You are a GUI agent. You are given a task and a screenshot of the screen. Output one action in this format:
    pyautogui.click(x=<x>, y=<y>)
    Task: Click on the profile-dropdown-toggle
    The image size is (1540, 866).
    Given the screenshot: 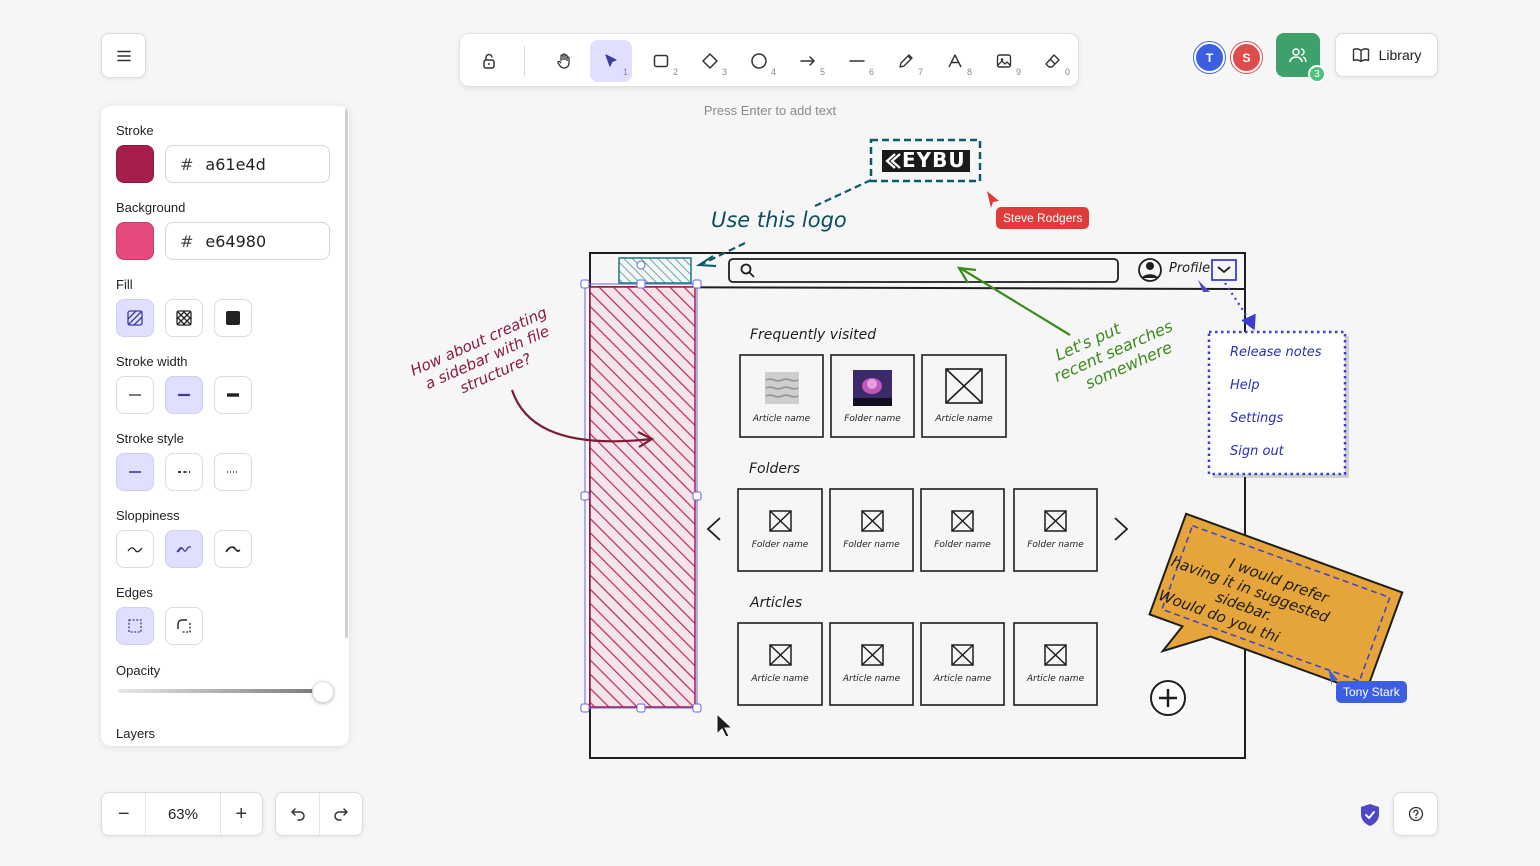 What is the action you would take?
    pyautogui.click(x=1224, y=270)
    